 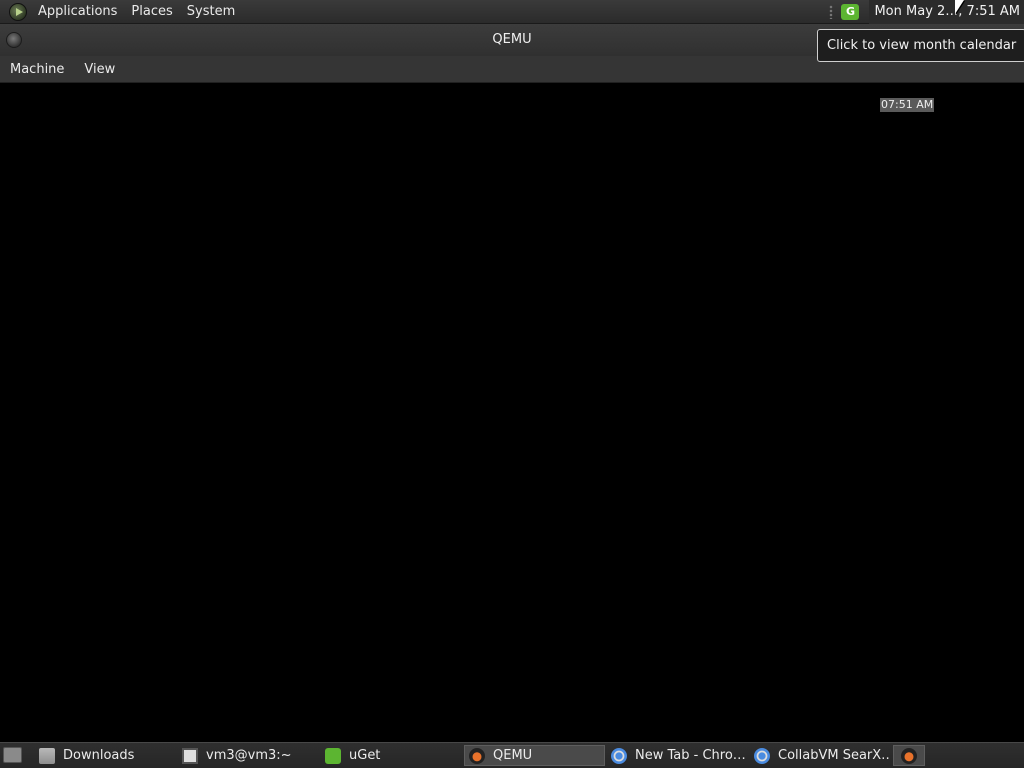 What do you see at coordinates (151, 11) in the screenshot?
I see `places-menu: Places` at bounding box center [151, 11].